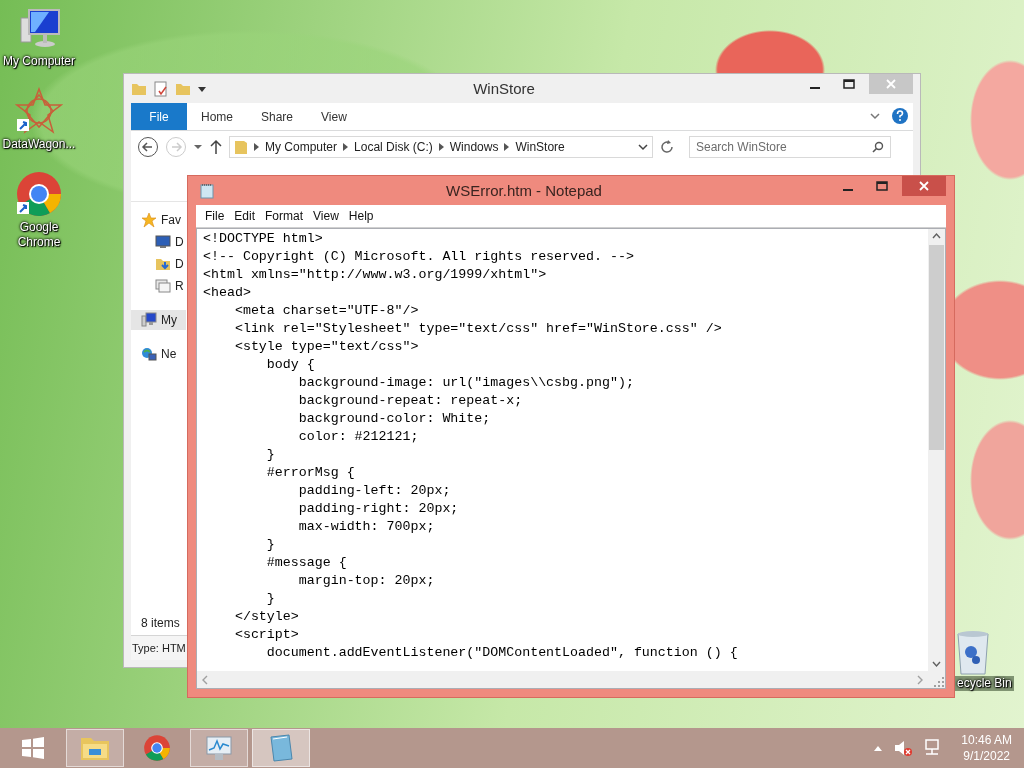  What do you see at coordinates (418, 257) in the screenshot?
I see `code-line: <!-- Copyright (C) Microsoft. All rights reserved. -->` at bounding box center [418, 257].